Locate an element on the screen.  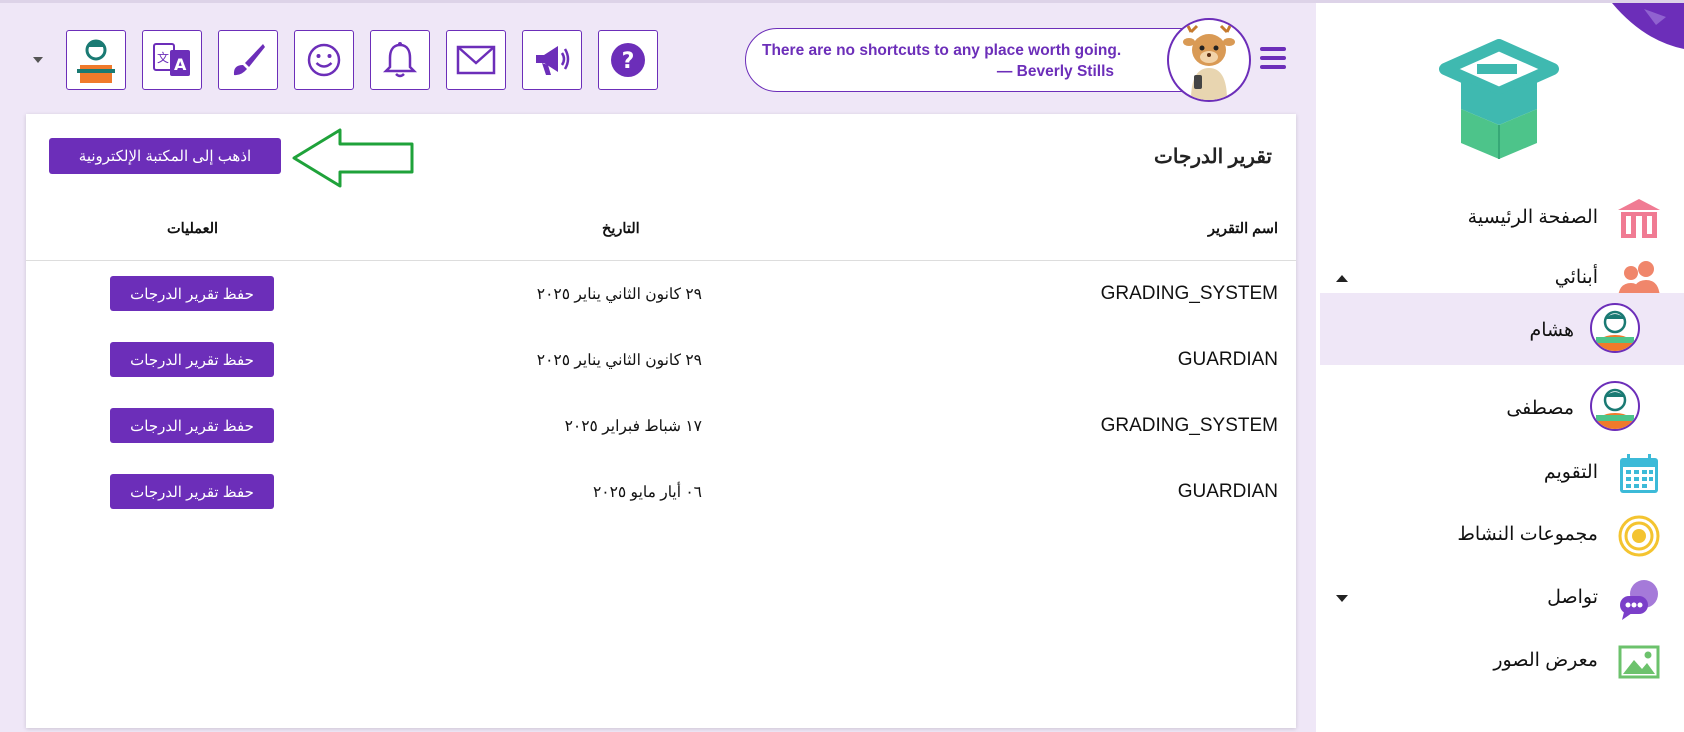
deer-mascot-icon is located at coordinates (1209, 61).